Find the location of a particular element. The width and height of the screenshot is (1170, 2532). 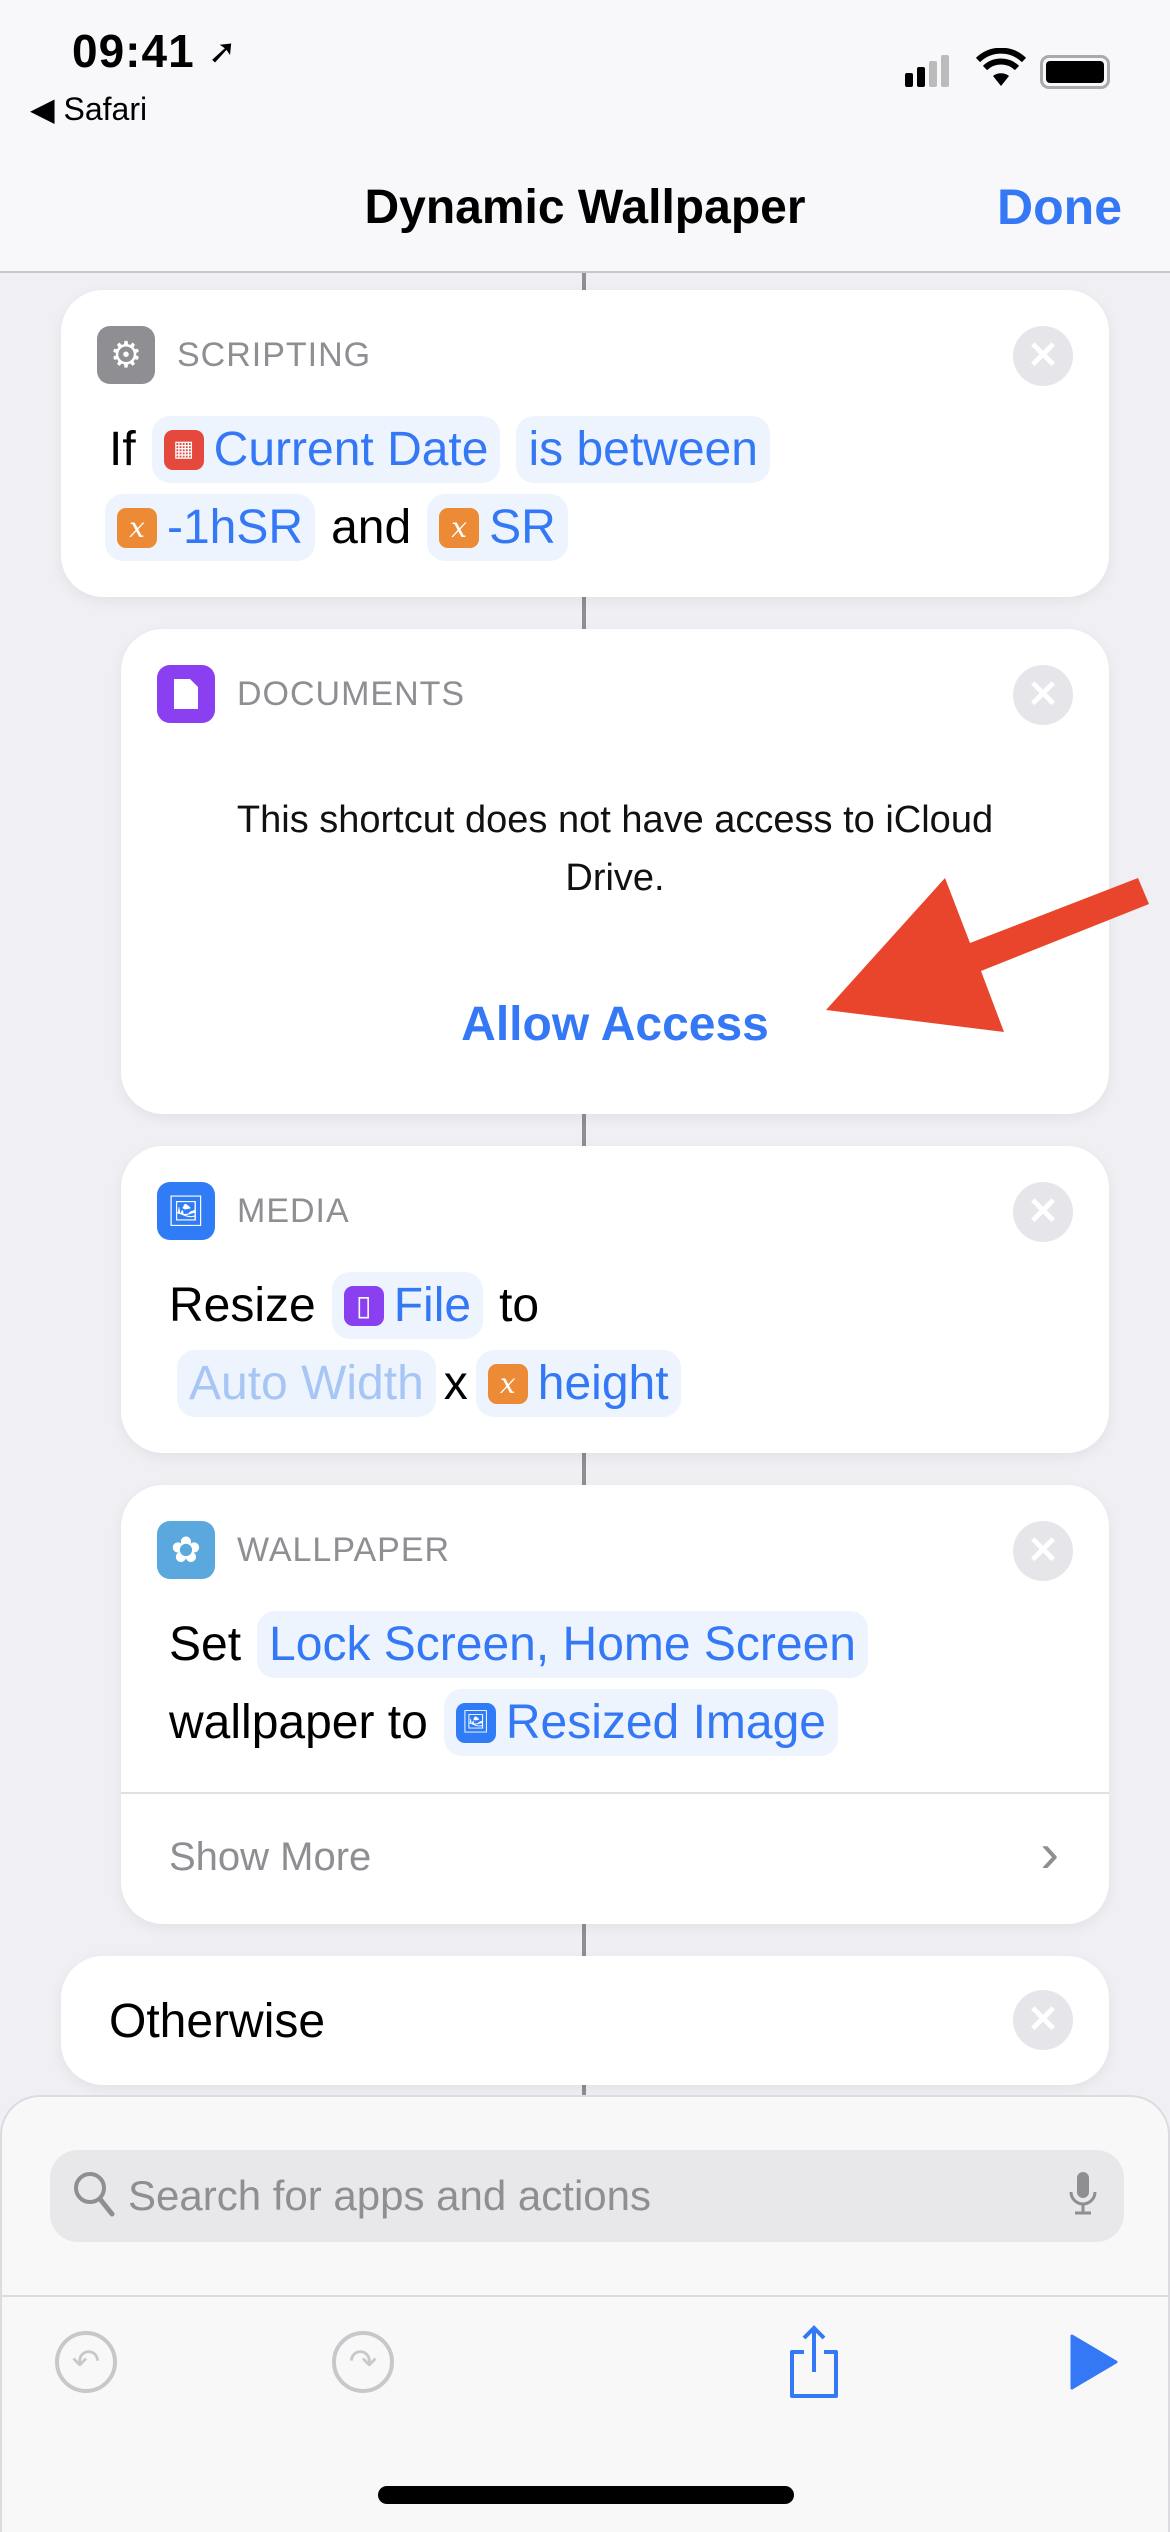

file-variable: ▯ File is located at coordinates (407, 1305).